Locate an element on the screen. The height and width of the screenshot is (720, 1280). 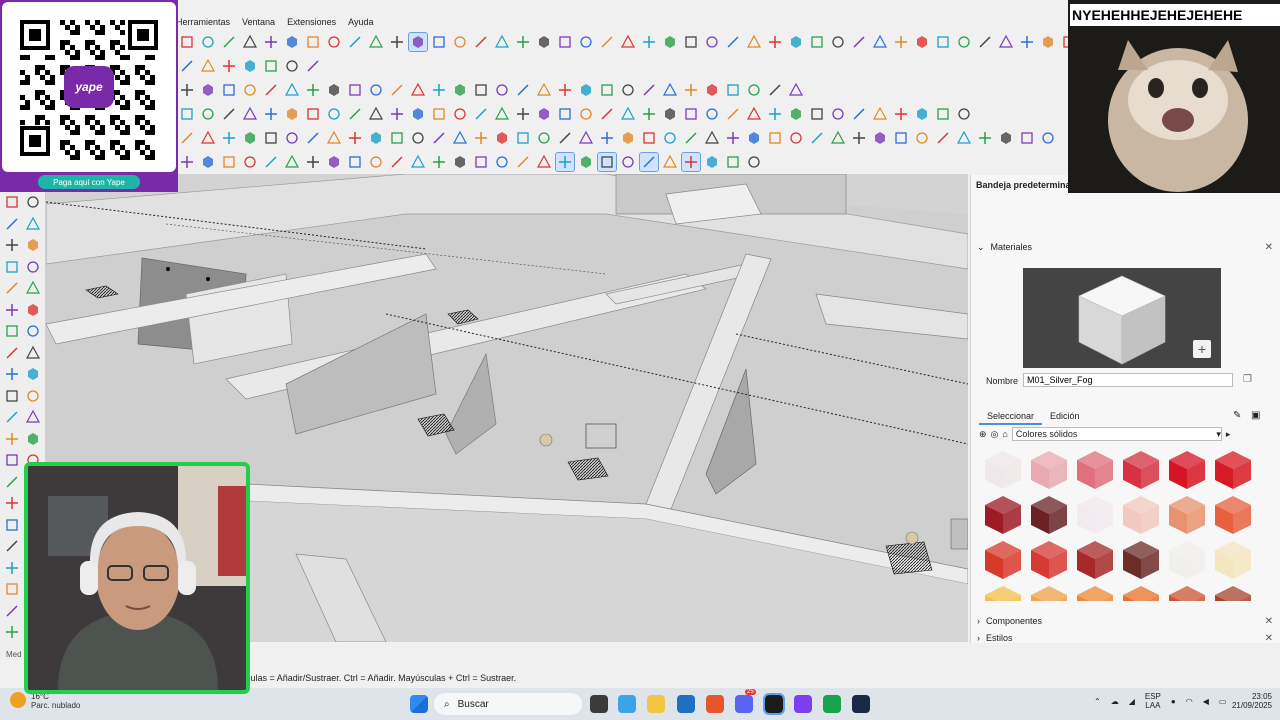
menu-ayuda: Ayuda is located at coordinates (360, 22).